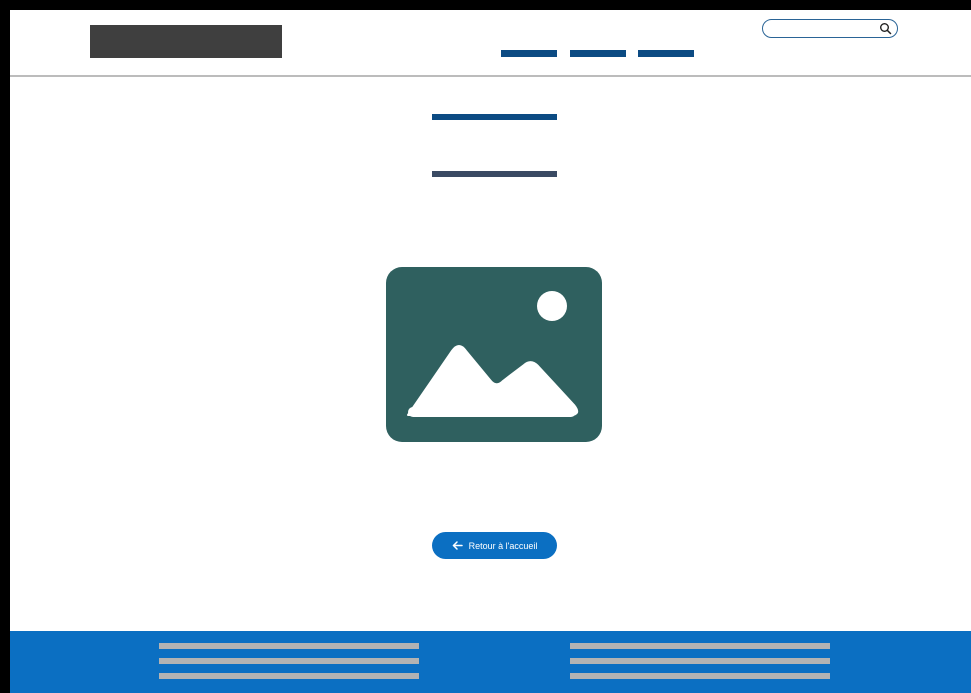 Image resolution: width=971 pixels, height=693 pixels. Describe the element at coordinates (457, 545) in the screenshot. I see `arrow-left-icon` at that location.